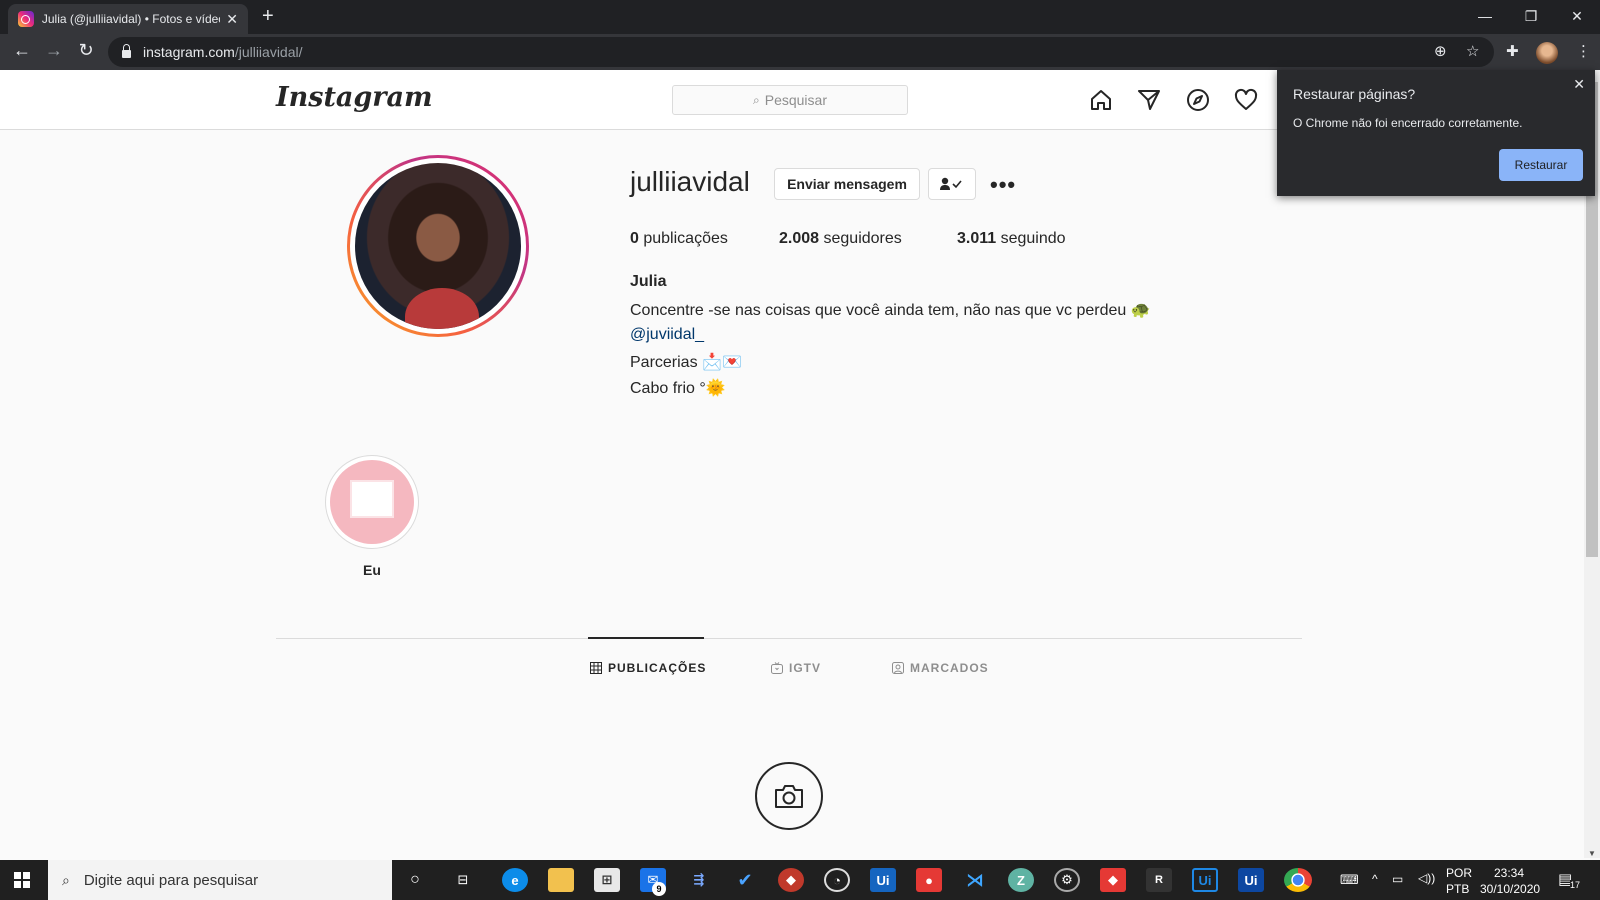  Describe the element at coordinates (1512, 51) in the screenshot. I see `extensions-icon: ✚` at that location.